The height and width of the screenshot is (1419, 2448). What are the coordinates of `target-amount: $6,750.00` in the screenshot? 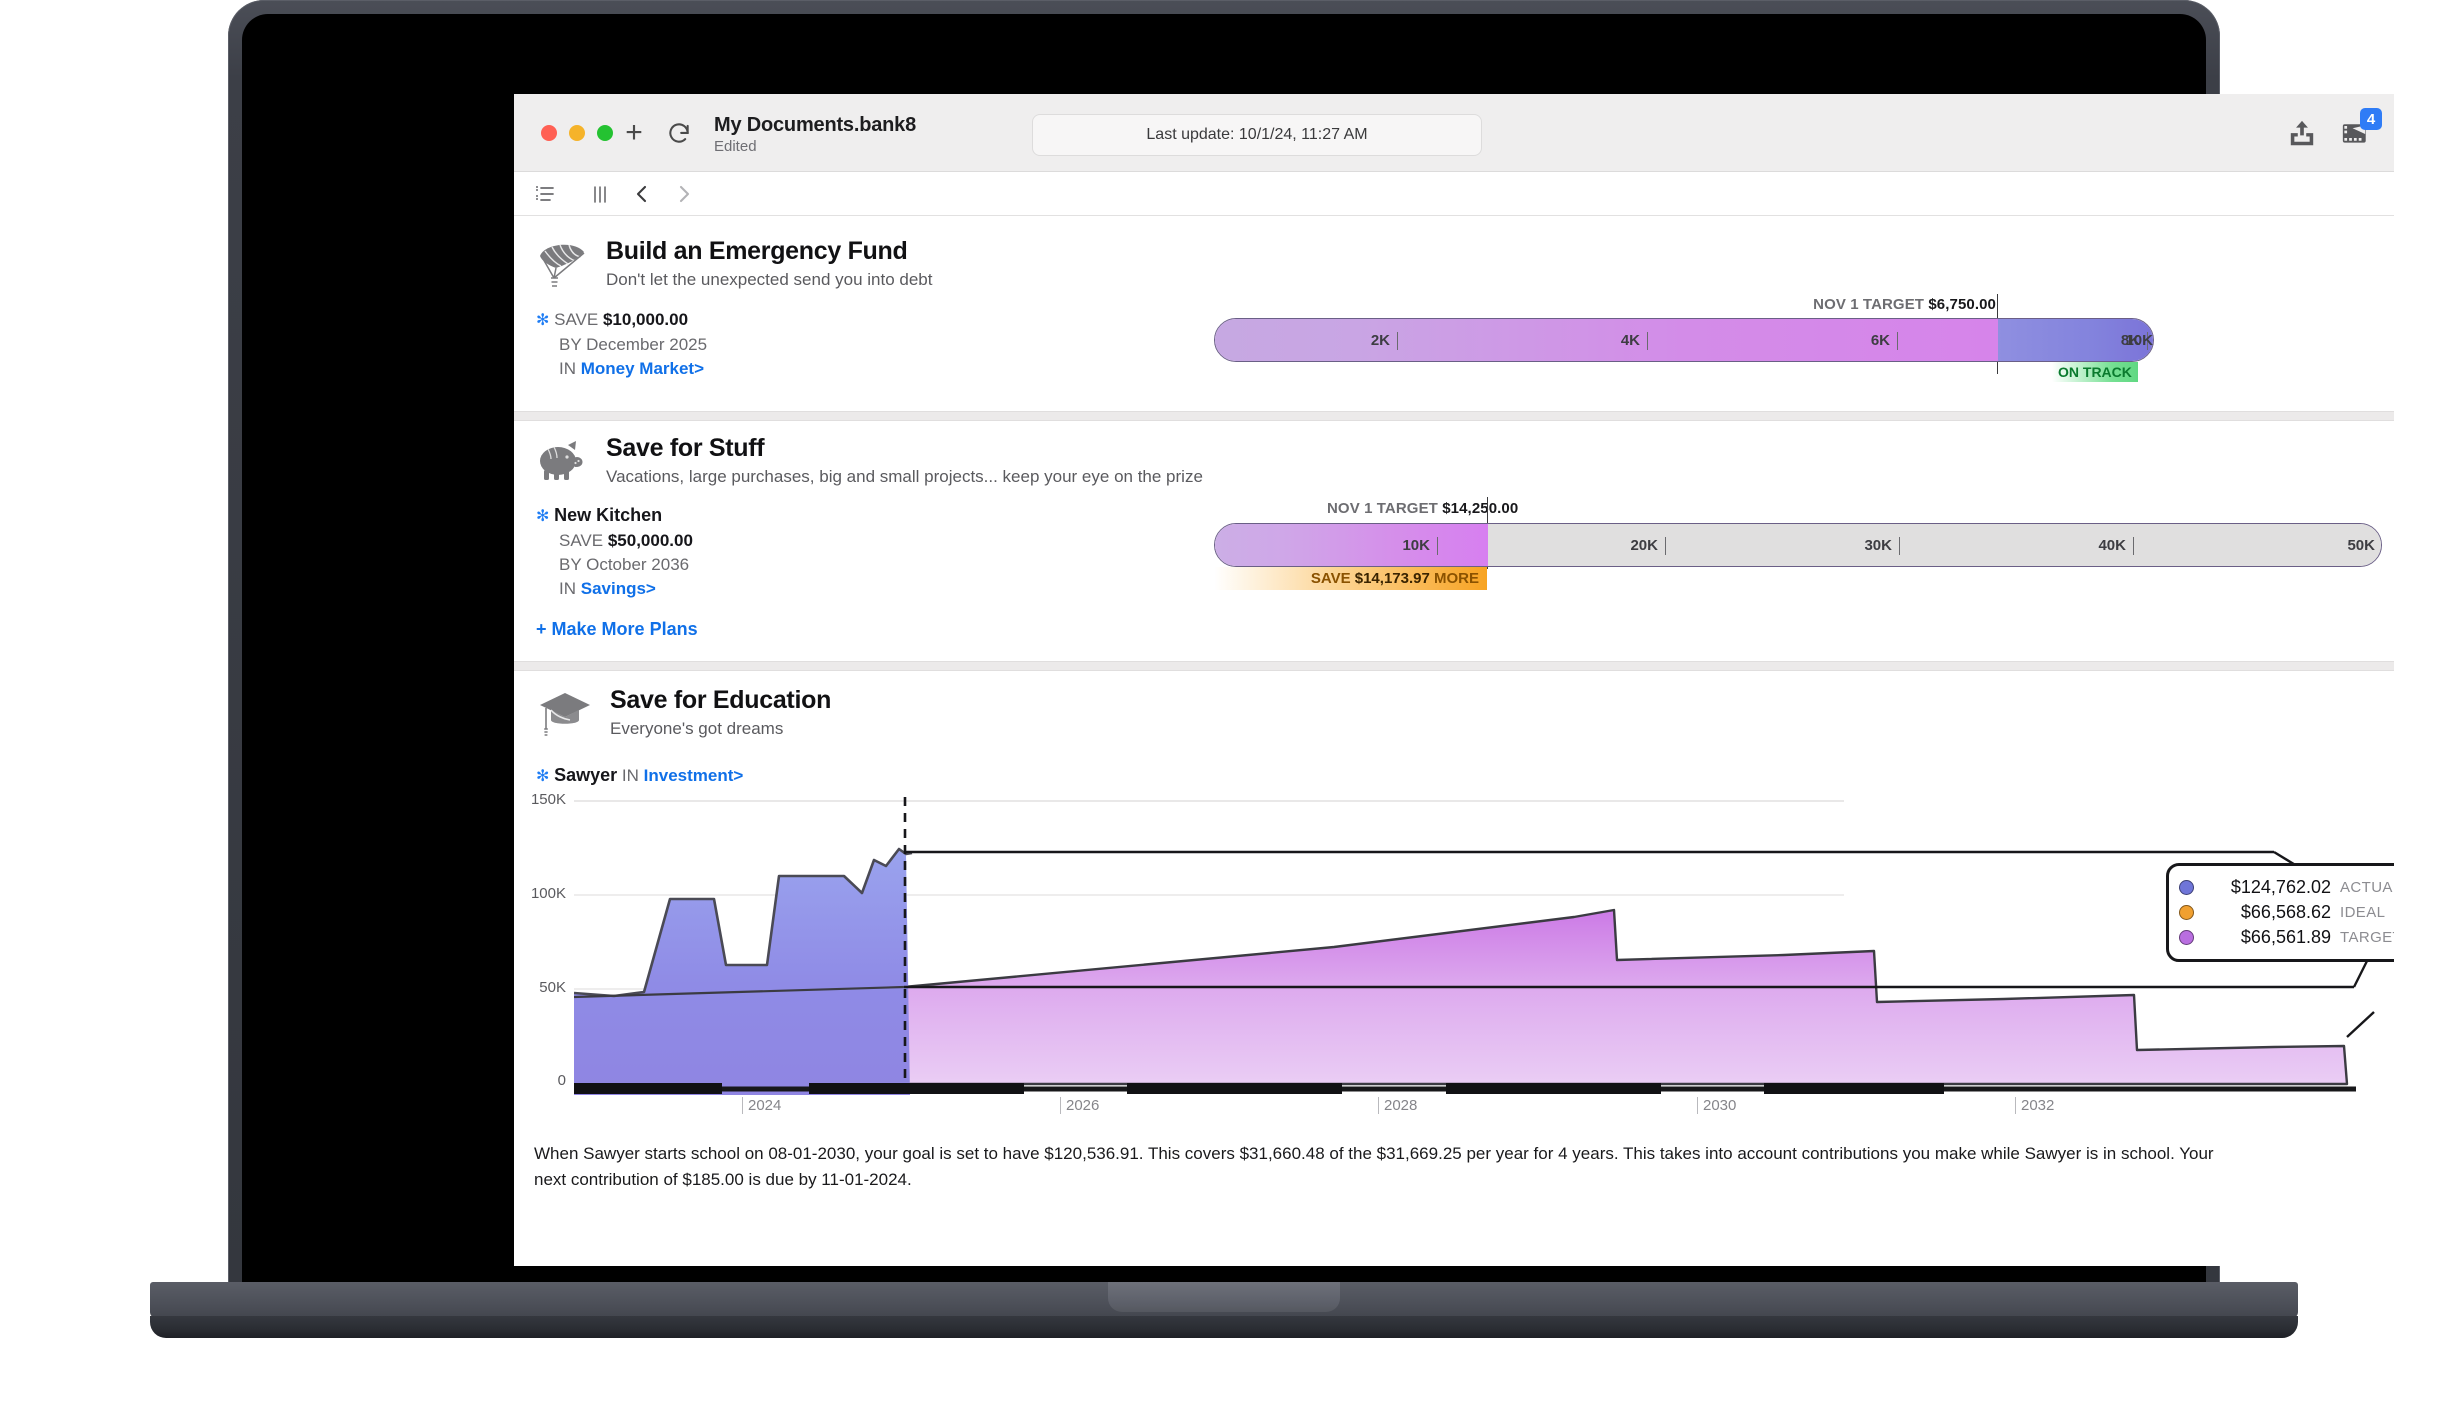 It's located at (1962, 304).